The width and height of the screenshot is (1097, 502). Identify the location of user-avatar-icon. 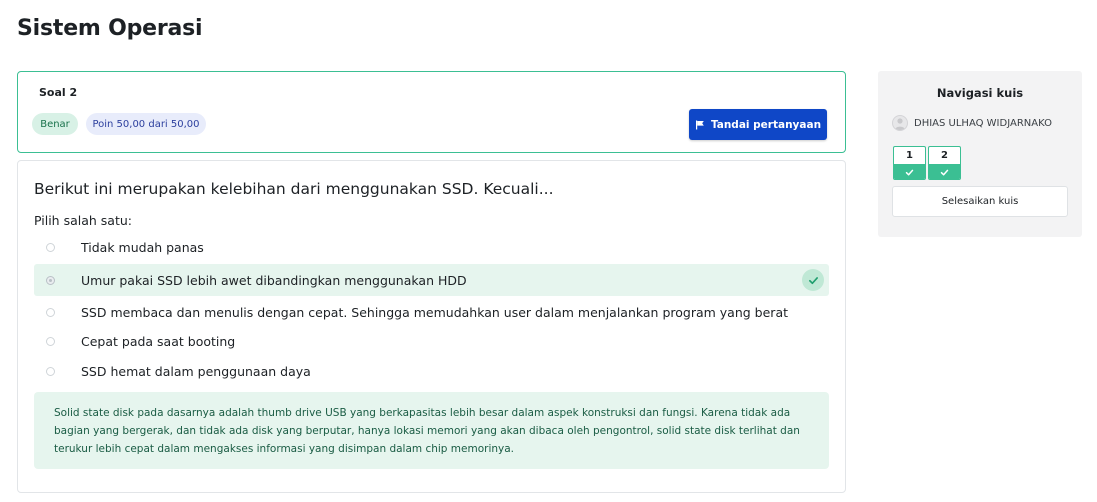
(900, 123).